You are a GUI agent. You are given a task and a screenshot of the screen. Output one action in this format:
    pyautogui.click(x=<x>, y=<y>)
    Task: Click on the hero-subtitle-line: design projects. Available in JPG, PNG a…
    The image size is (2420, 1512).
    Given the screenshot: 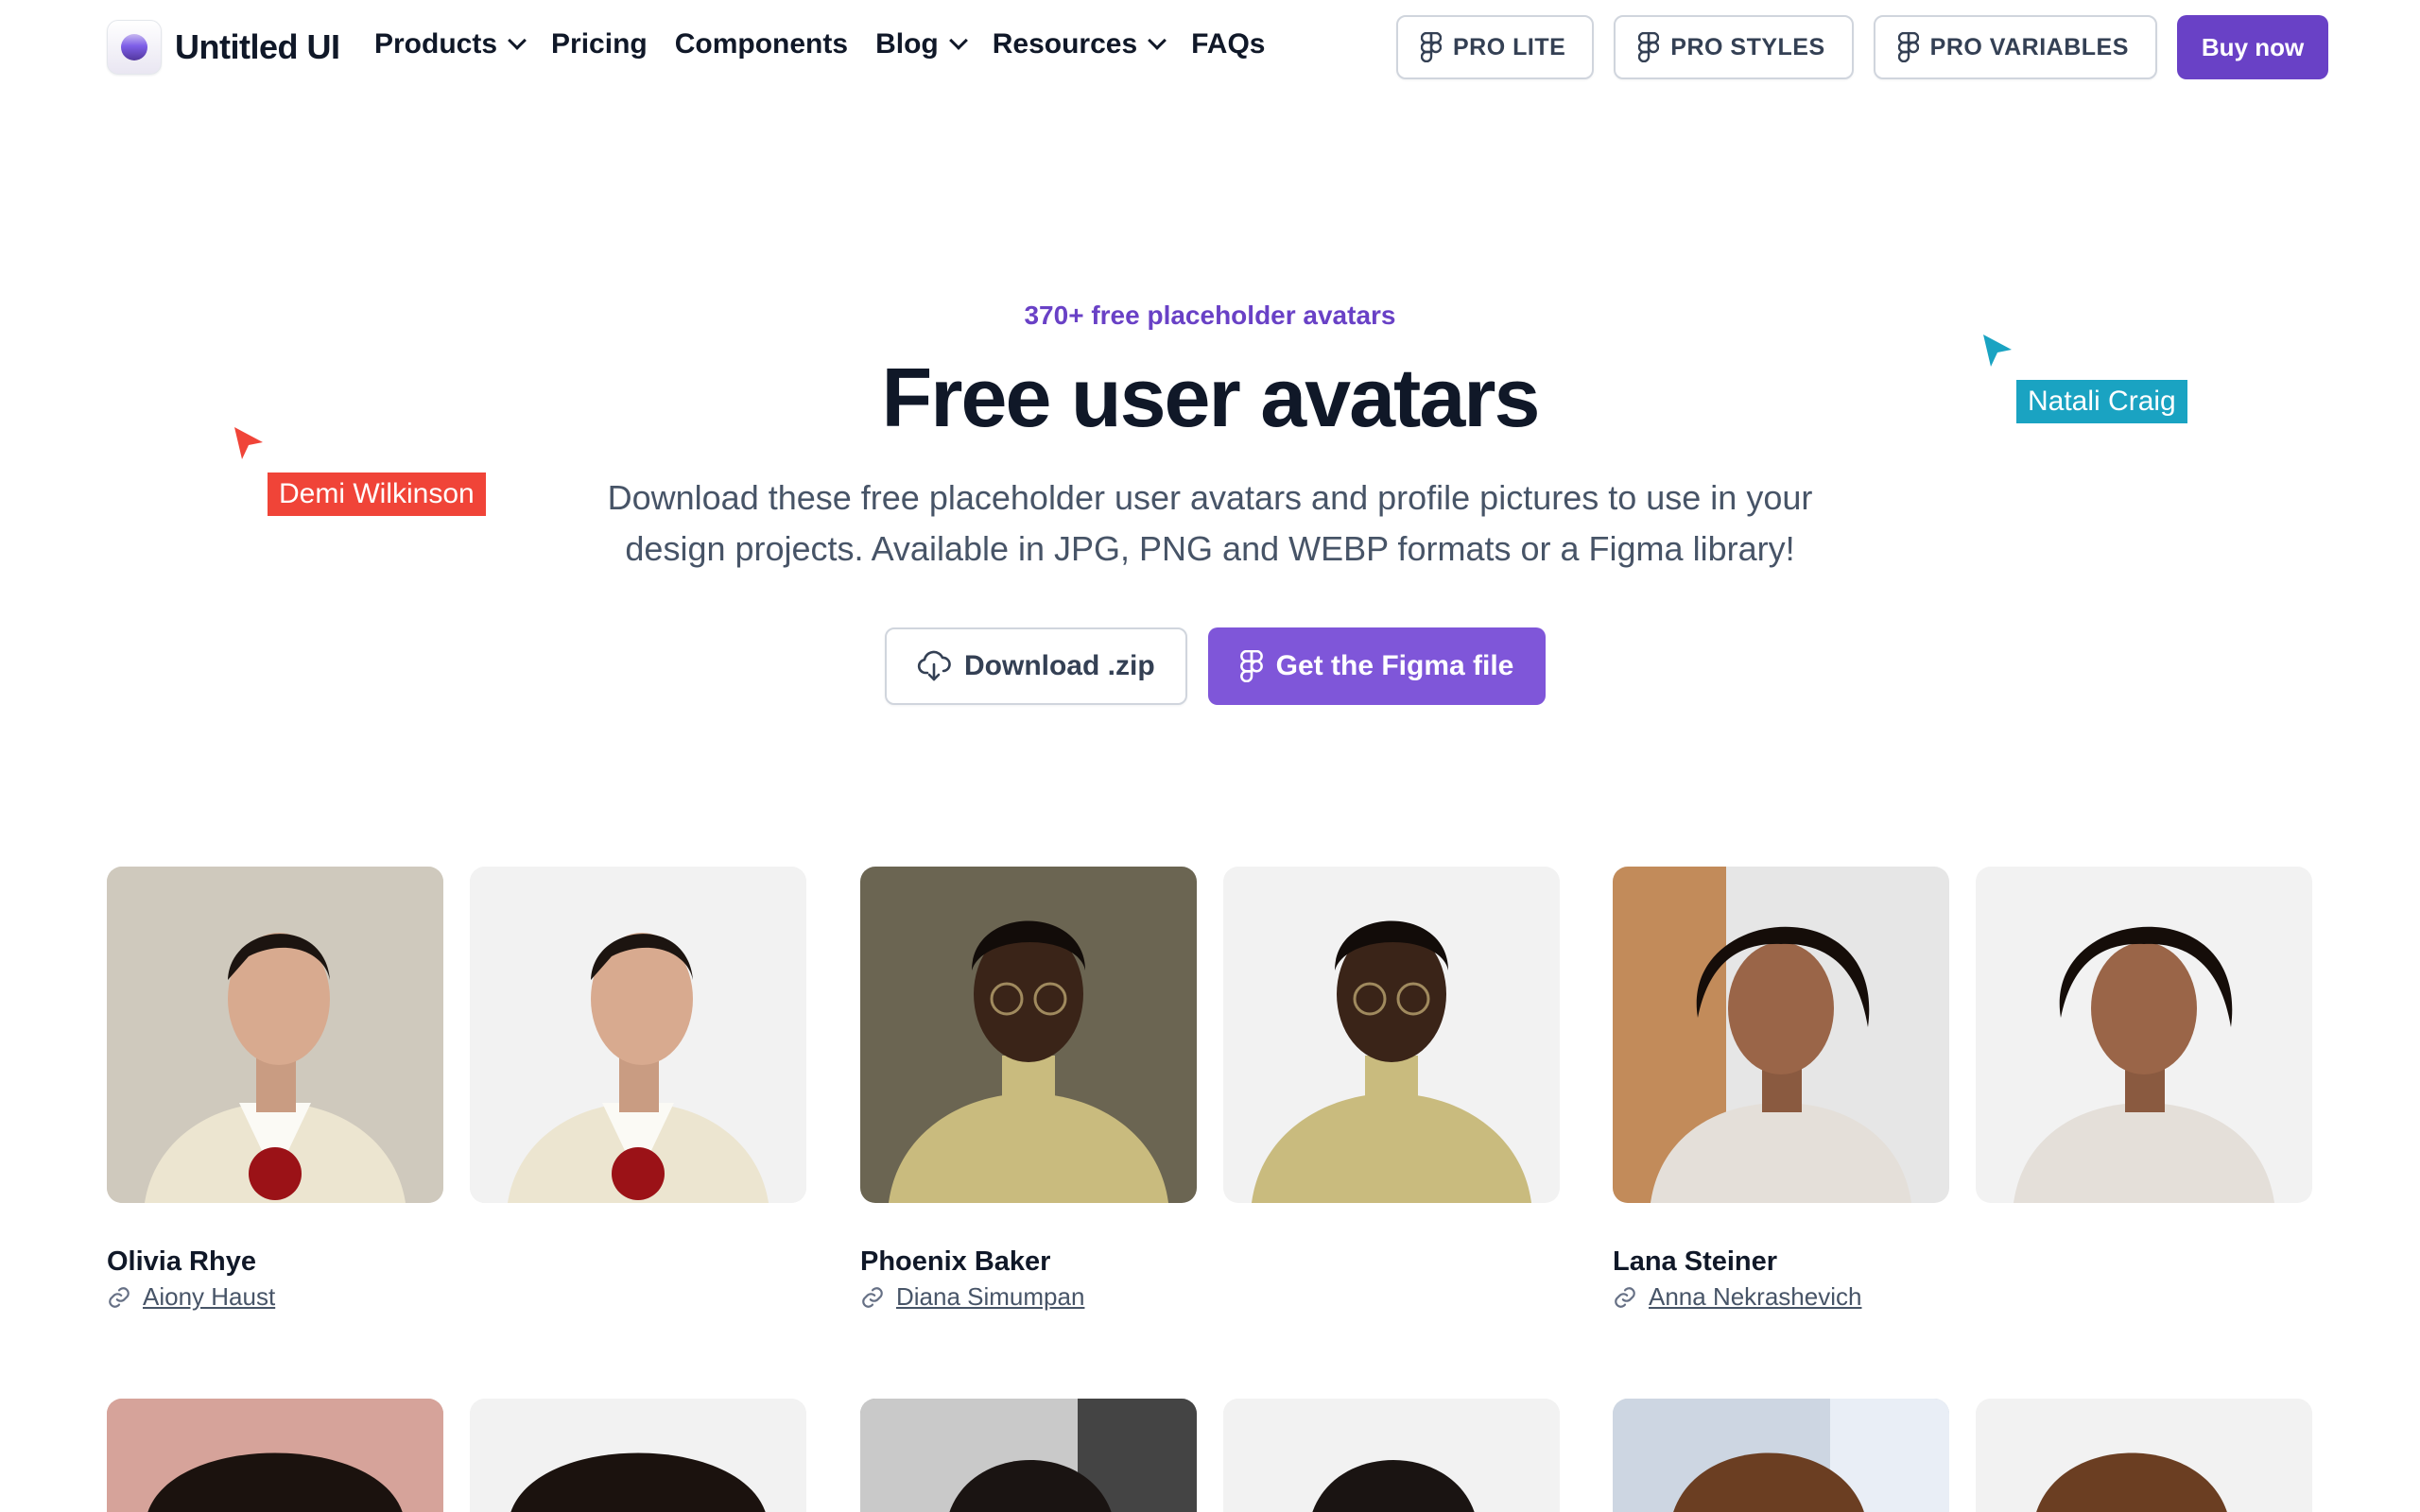 What is the action you would take?
    pyautogui.click(x=1210, y=548)
    